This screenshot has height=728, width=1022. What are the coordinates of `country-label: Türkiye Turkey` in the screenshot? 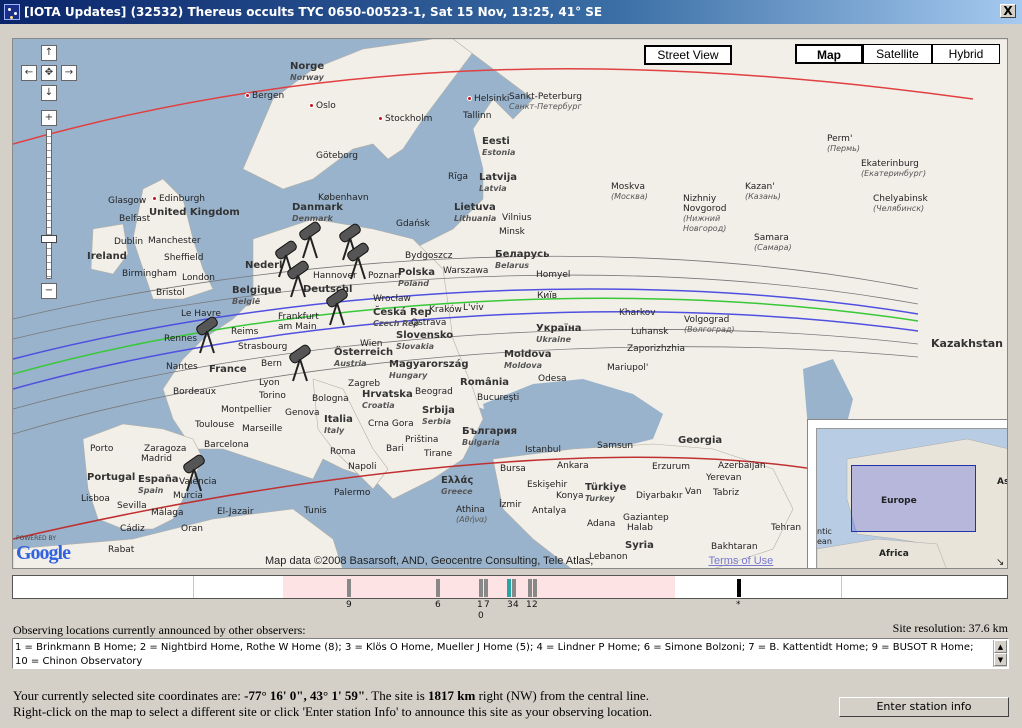 It's located at (606, 492).